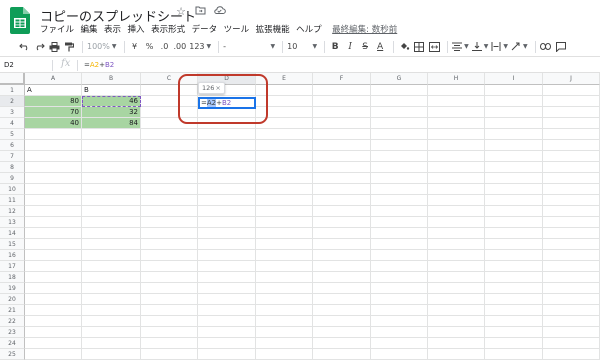  I want to click on row-header: 15, so click(12, 244).